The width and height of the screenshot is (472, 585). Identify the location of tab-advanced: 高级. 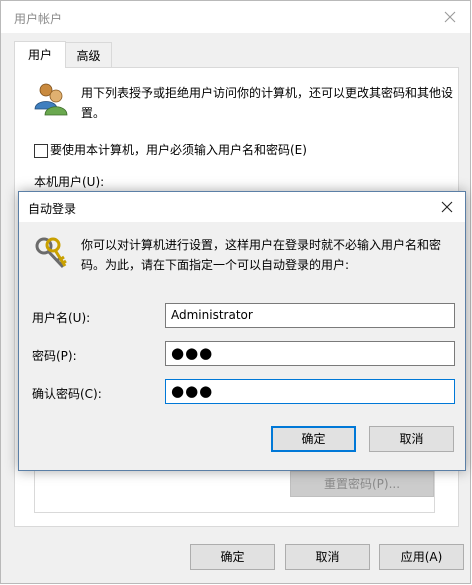
(88, 54).